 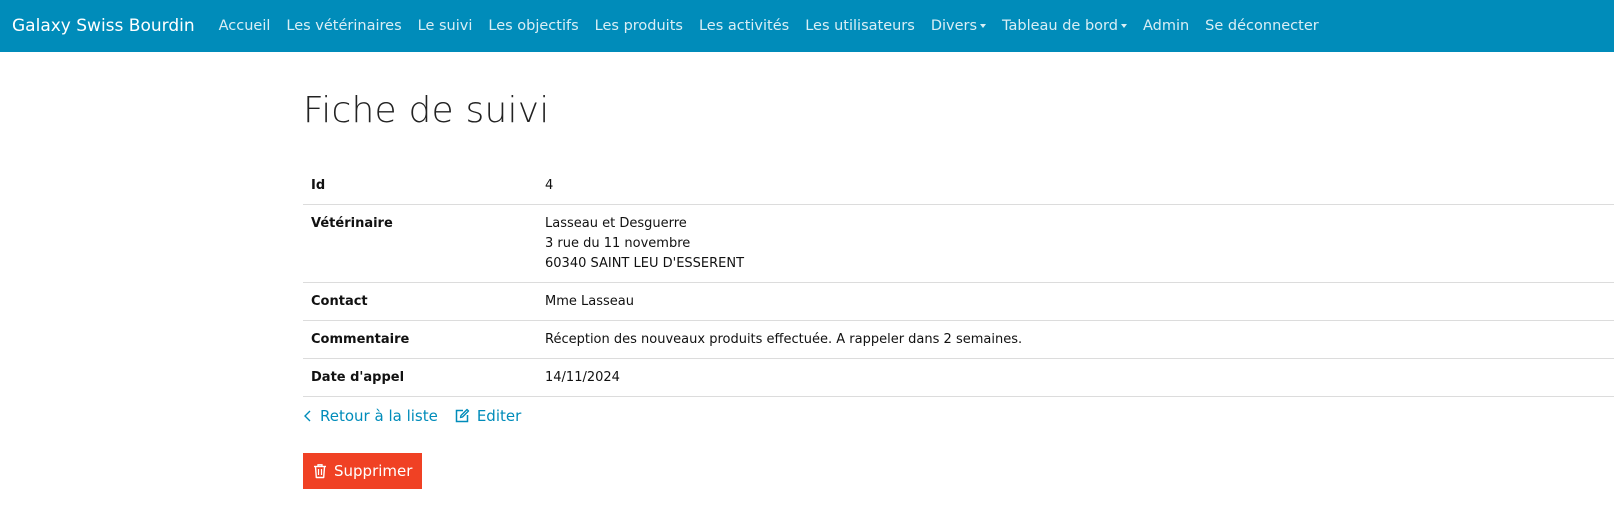 I want to click on row-label-commentaire: Commentaire, so click(x=420, y=339).